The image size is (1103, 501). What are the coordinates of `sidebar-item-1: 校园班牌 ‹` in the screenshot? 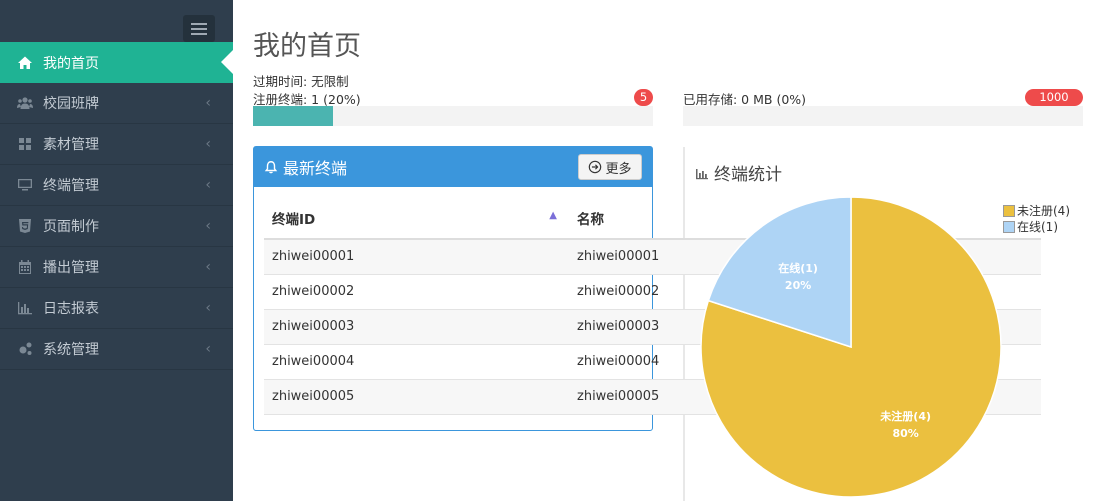 It's located at (116, 103).